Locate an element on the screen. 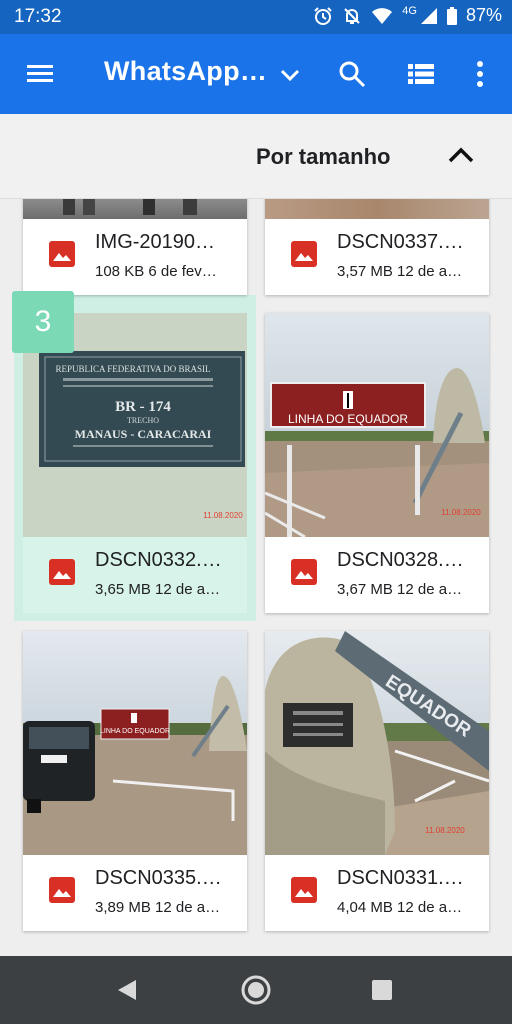 Image resolution: width=512 pixels, height=1024 pixels. signal-icon is located at coordinates (428, 15).